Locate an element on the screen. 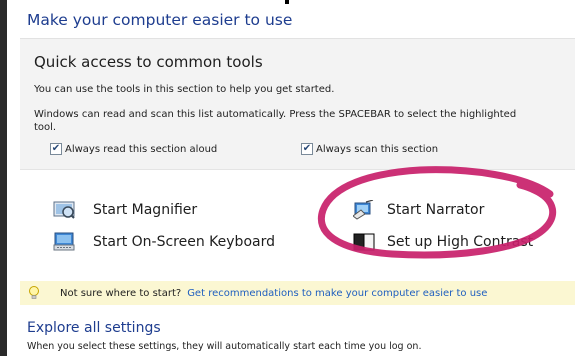  quick-access-title: Quick access to common tools is located at coordinates (148, 62).